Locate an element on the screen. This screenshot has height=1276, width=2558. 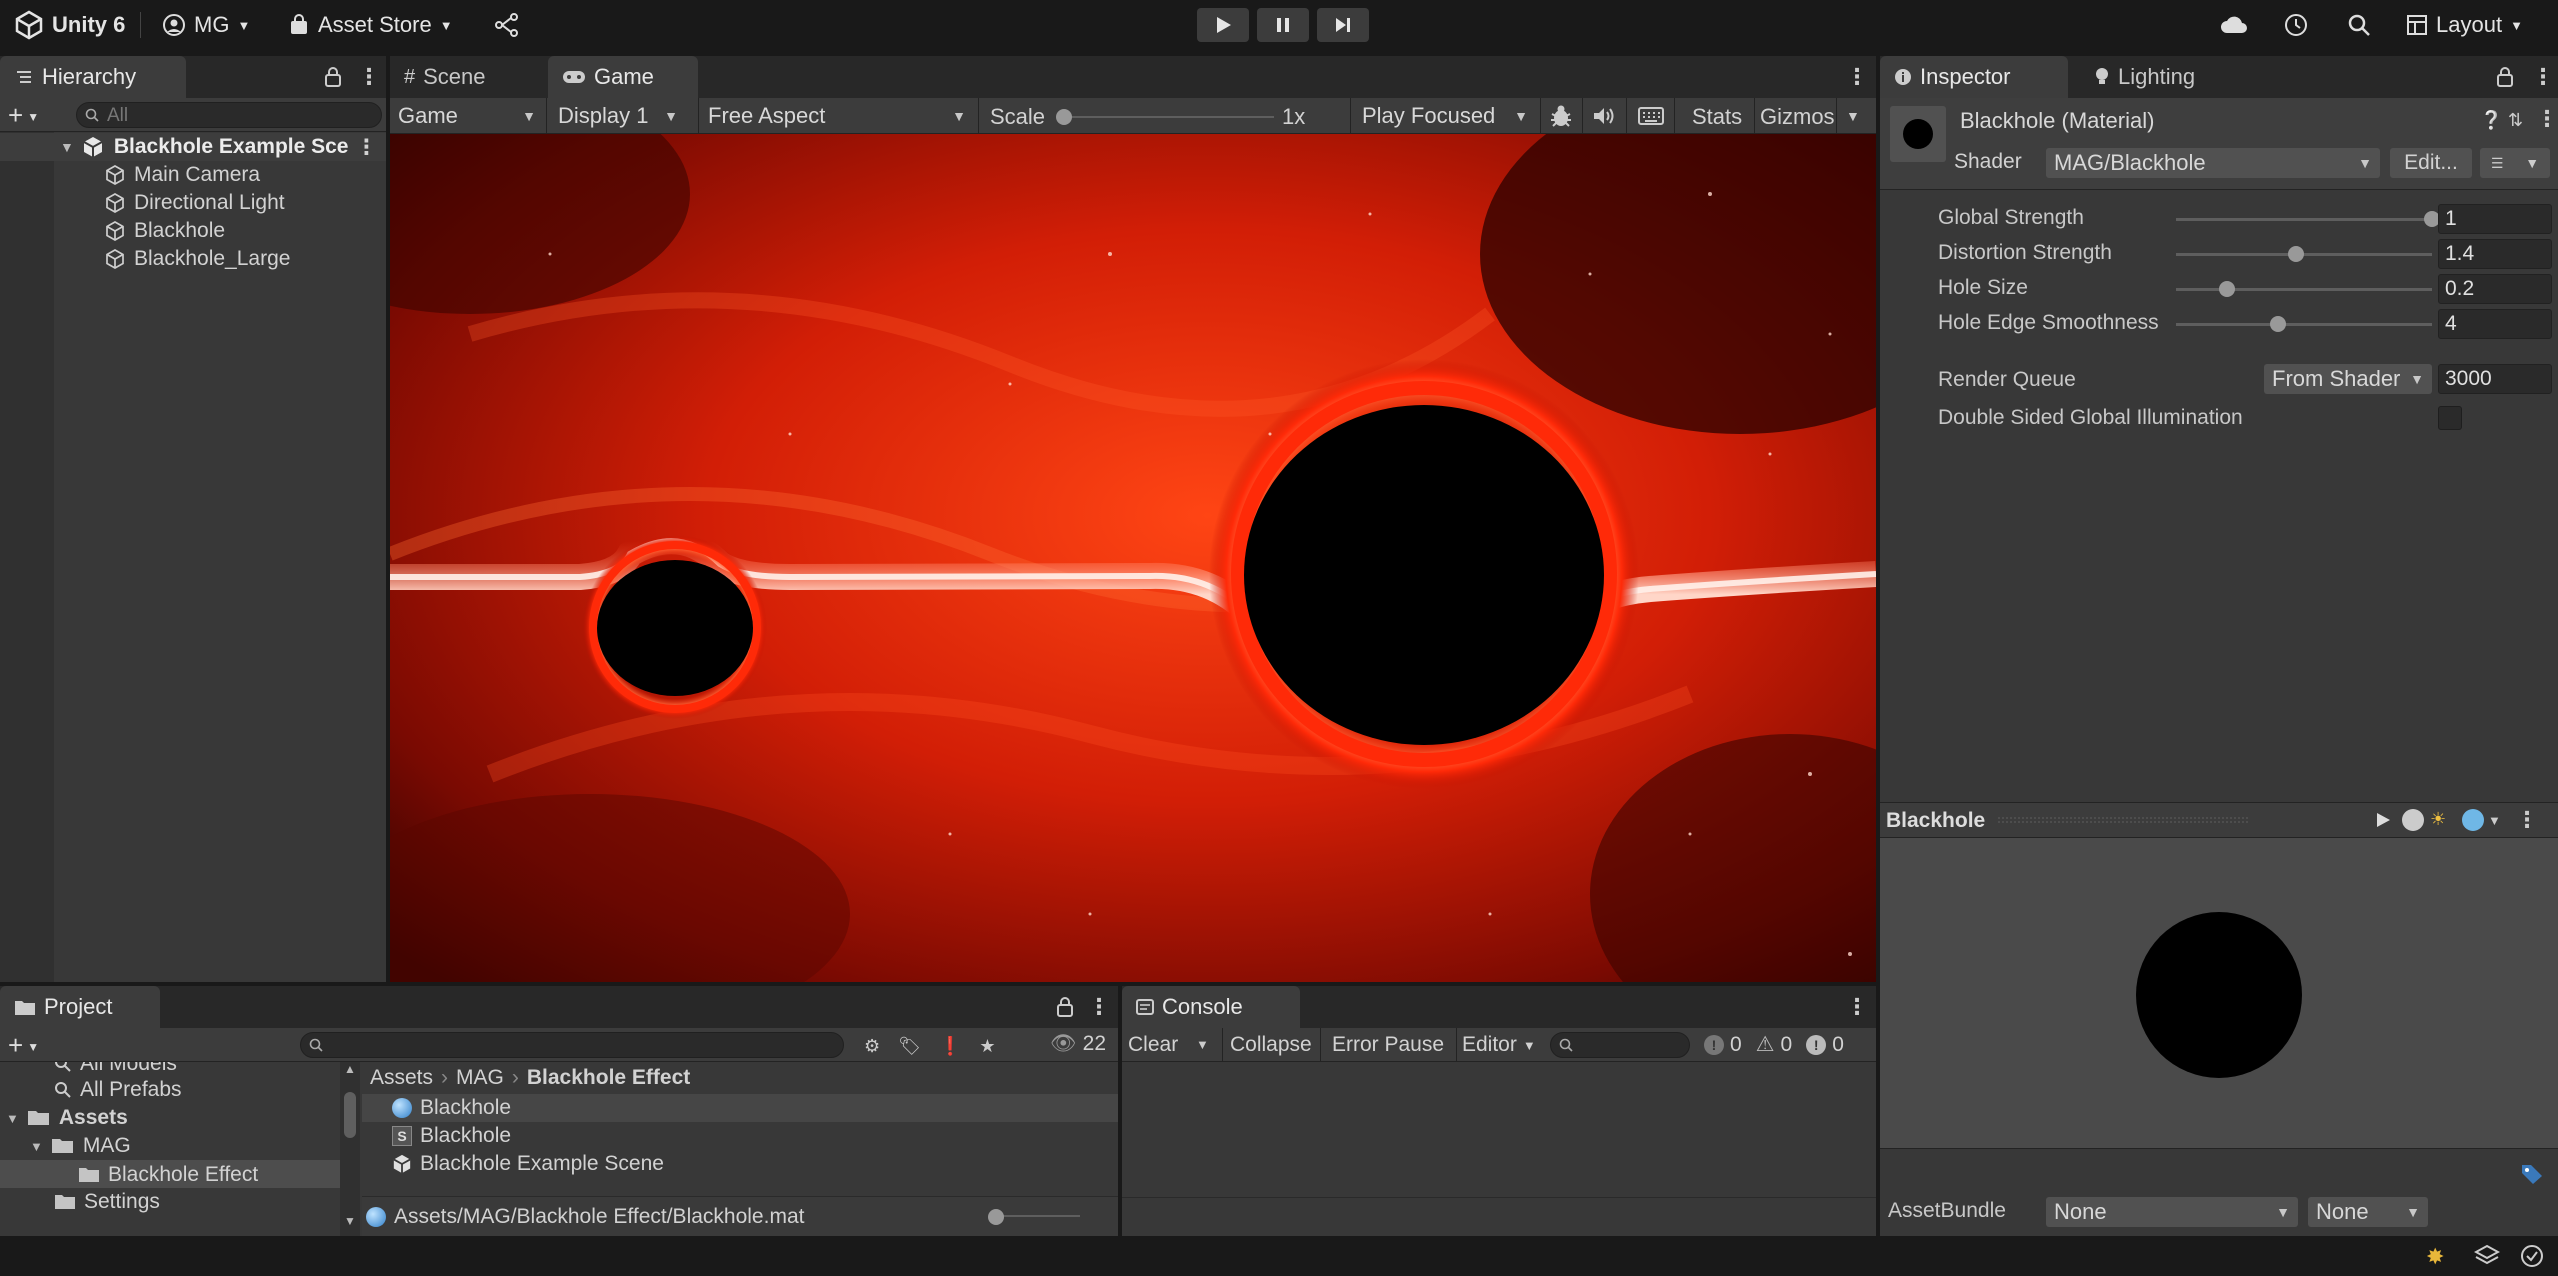
property-value-field: 1 is located at coordinates (2495, 219).